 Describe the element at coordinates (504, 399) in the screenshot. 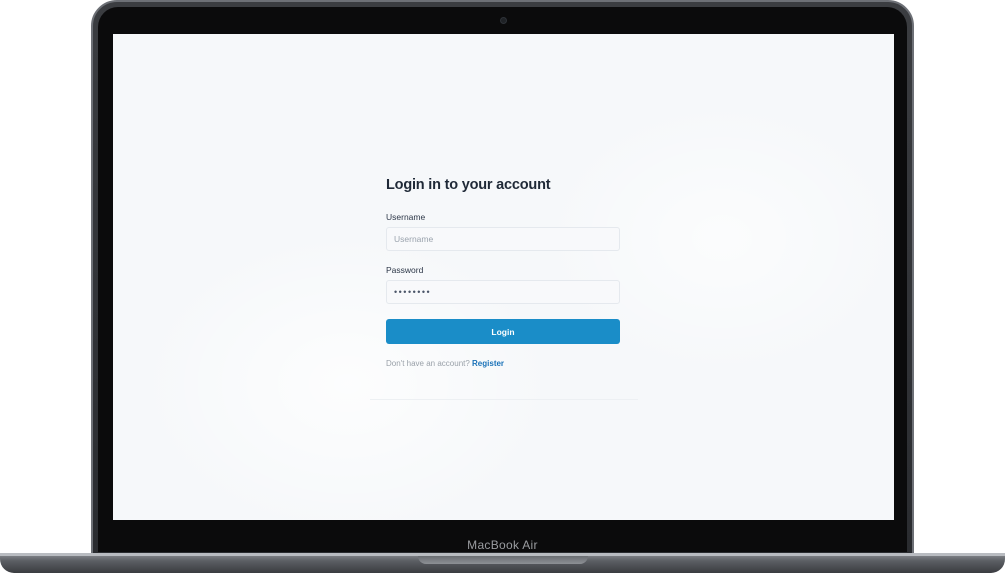

I see `card-divider` at that location.